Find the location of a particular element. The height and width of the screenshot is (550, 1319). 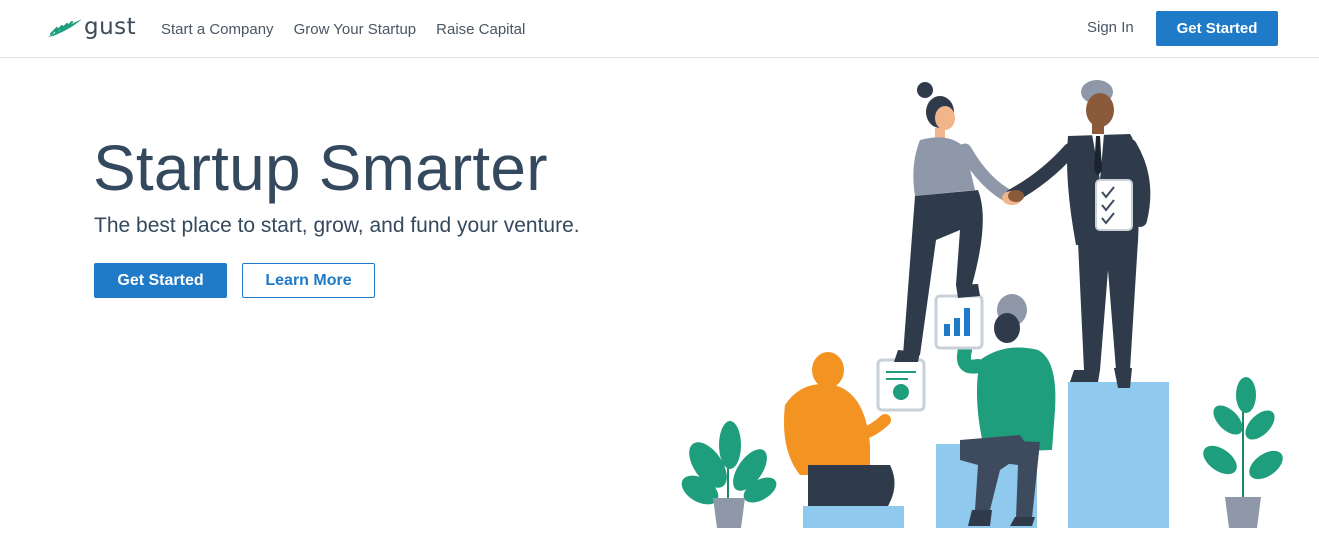

hero-title: Startup Smarter is located at coordinates (320, 168).